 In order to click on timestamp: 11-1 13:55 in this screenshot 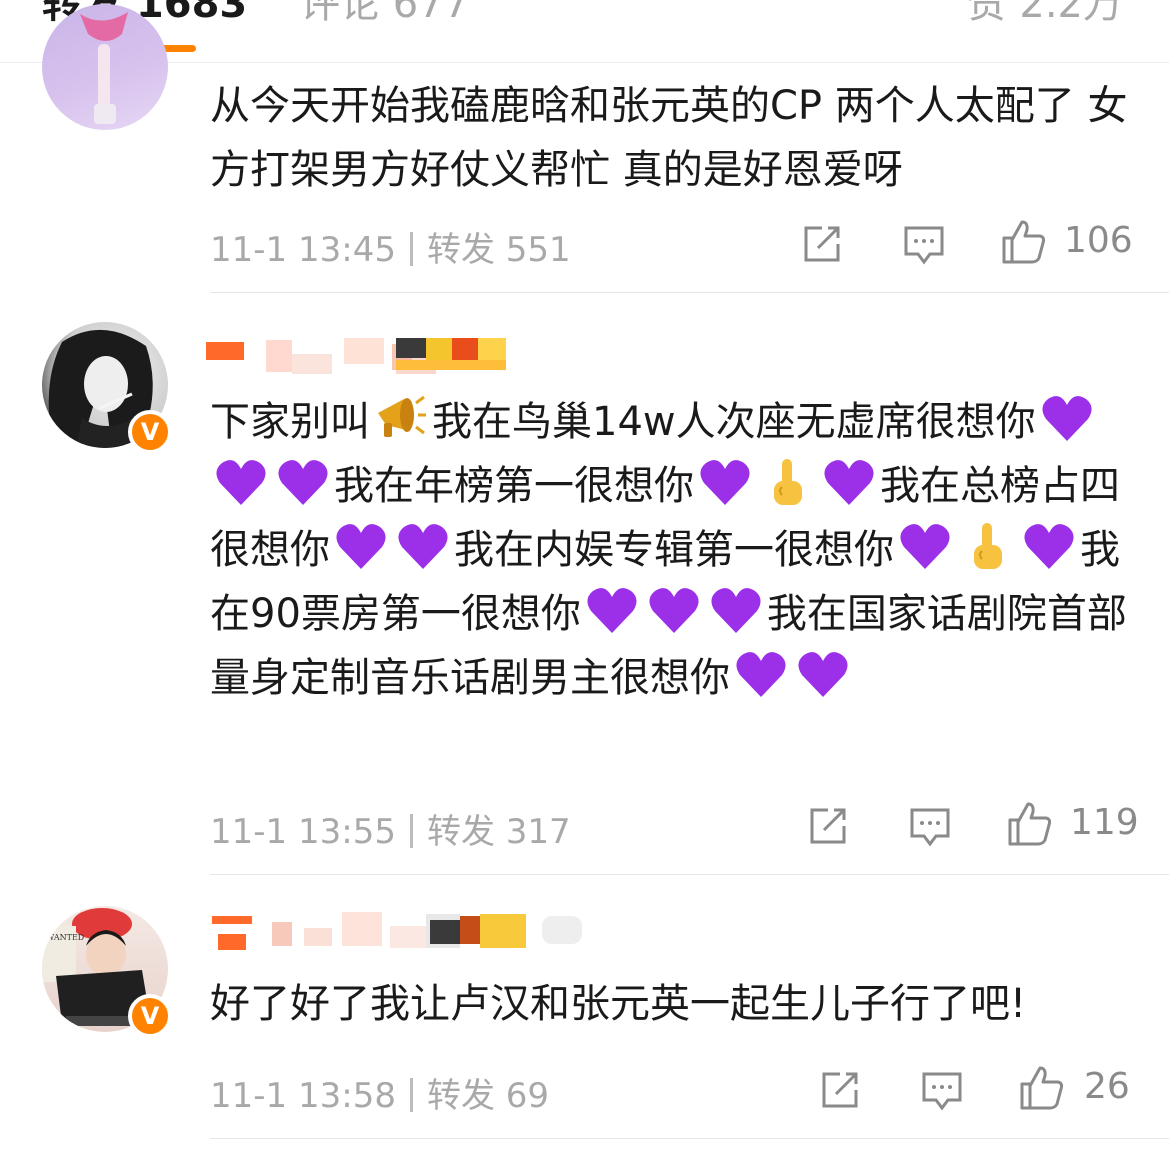, I will do `click(303, 832)`.